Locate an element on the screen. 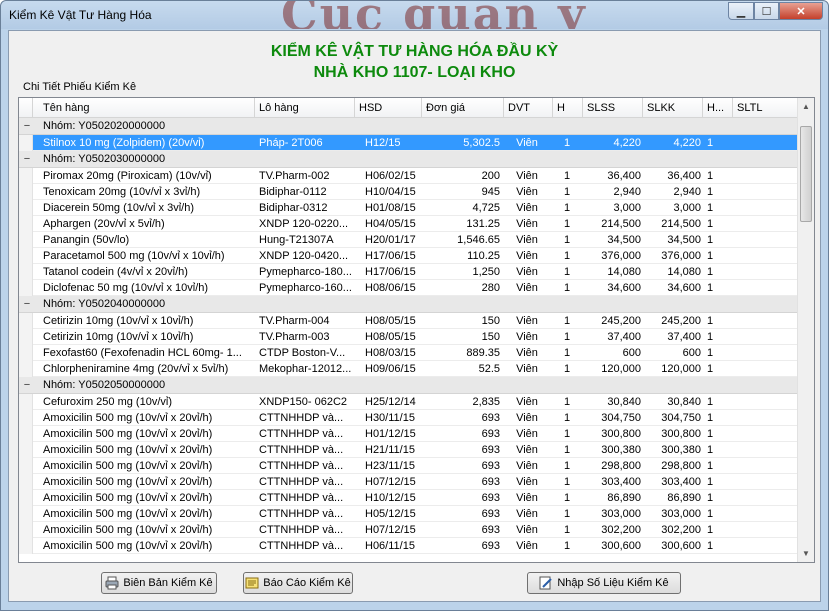 Image resolution: width=829 pixels, height=611 pixels. cell-lot: Pháp- 2T006 is located at coordinates (306, 143).